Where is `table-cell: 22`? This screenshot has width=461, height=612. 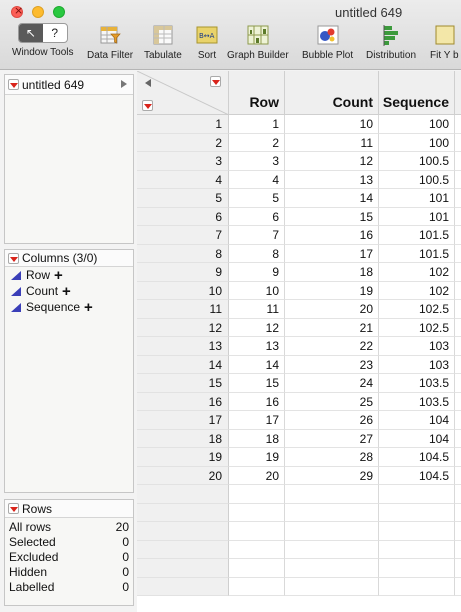
table-cell: 22 is located at coordinates (332, 346).